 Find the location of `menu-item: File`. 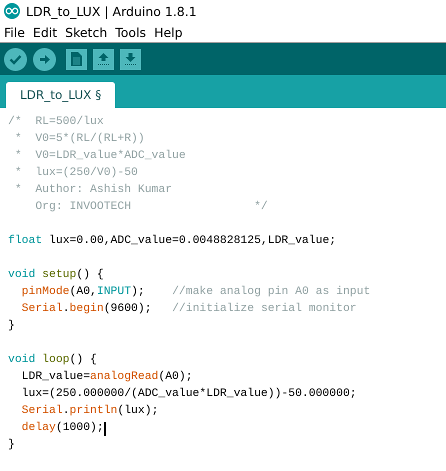

menu-item: File is located at coordinates (14, 32).